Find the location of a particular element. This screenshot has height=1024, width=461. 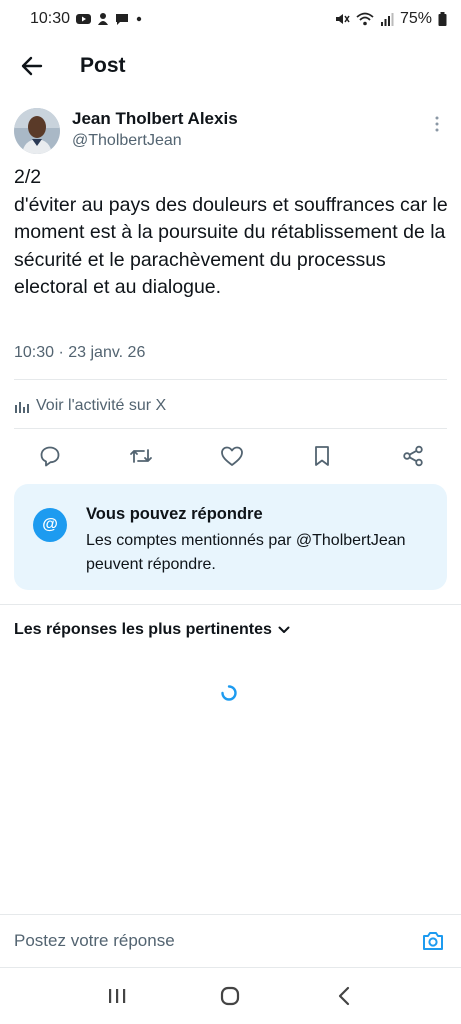

analytics-icon is located at coordinates (22, 407).